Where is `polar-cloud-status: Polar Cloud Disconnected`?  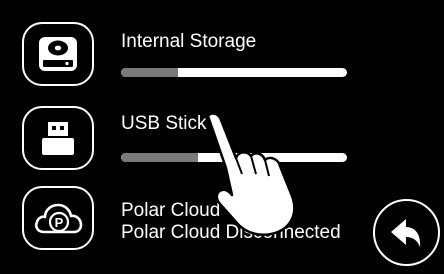 polar-cloud-status: Polar Cloud Disconnected is located at coordinates (231, 232).